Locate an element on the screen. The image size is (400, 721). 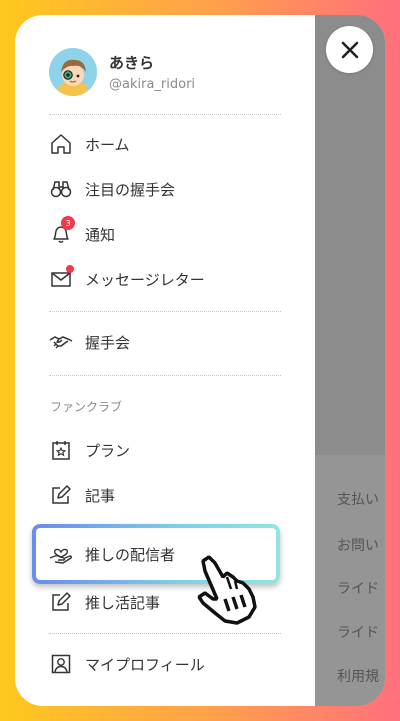
menu-label-featured: 注目の握手会 is located at coordinates (130, 189).